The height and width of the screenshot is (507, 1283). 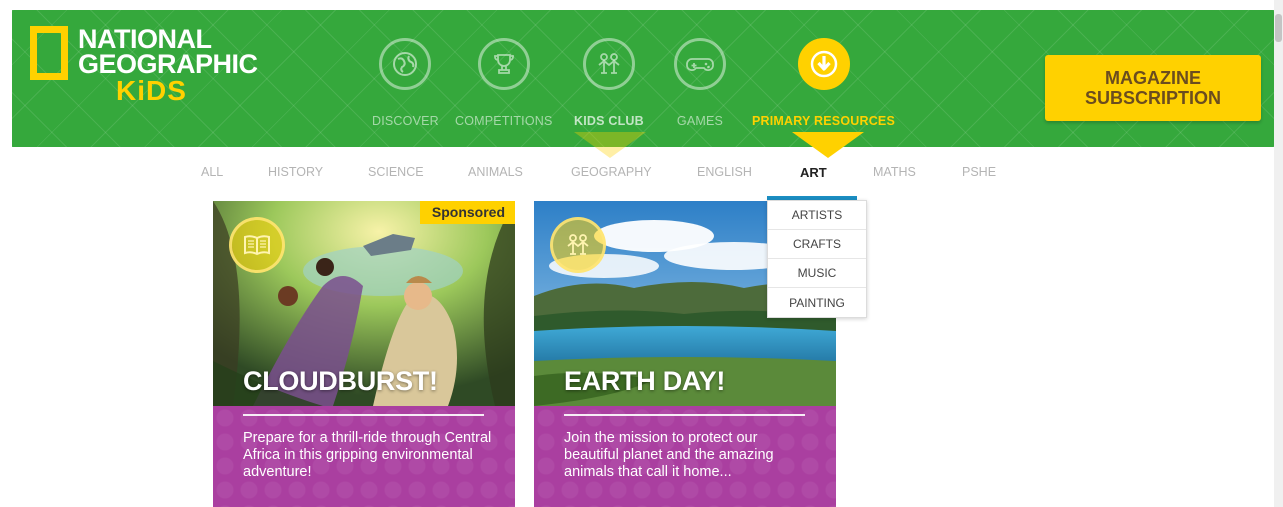 What do you see at coordinates (724, 172) in the screenshot?
I see `subnav-english: ENGLISH` at bounding box center [724, 172].